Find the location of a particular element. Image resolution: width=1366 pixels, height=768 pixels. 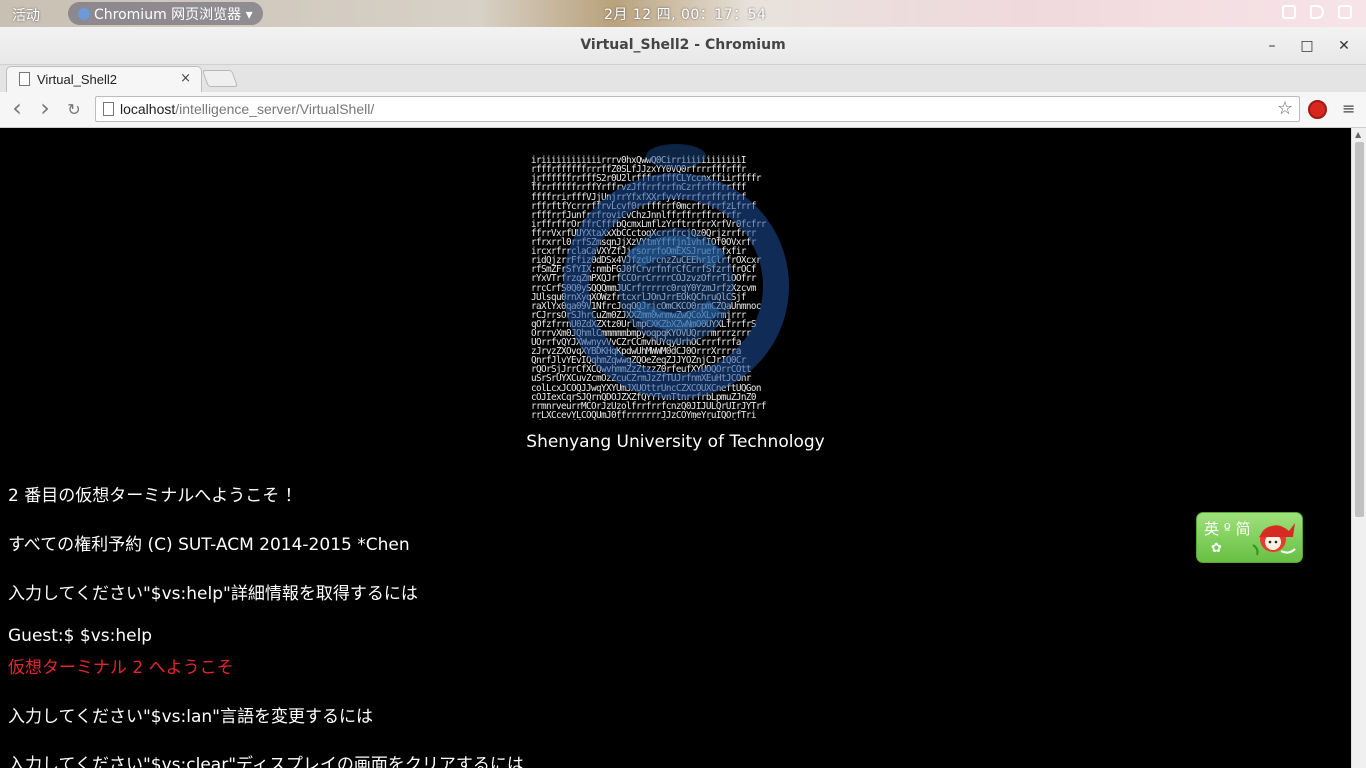

maximize-button: □ is located at coordinates (1307, 46).